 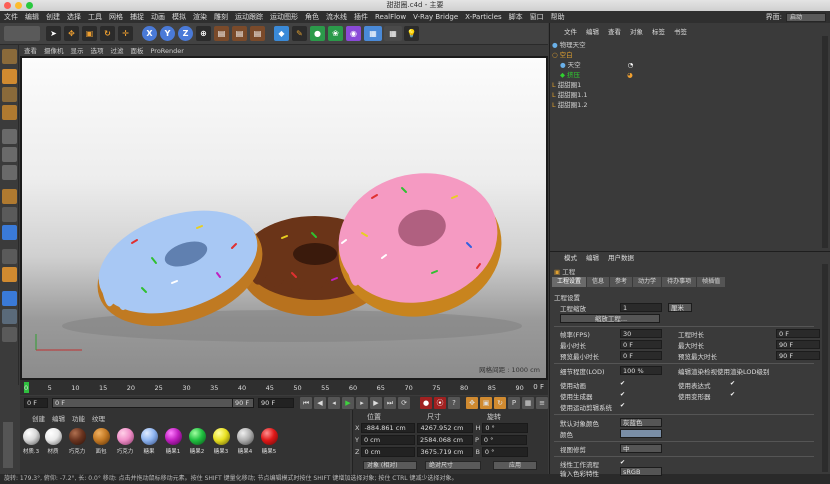 I want to click on bend-deformer-icon: ◉, so click(x=353, y=33).